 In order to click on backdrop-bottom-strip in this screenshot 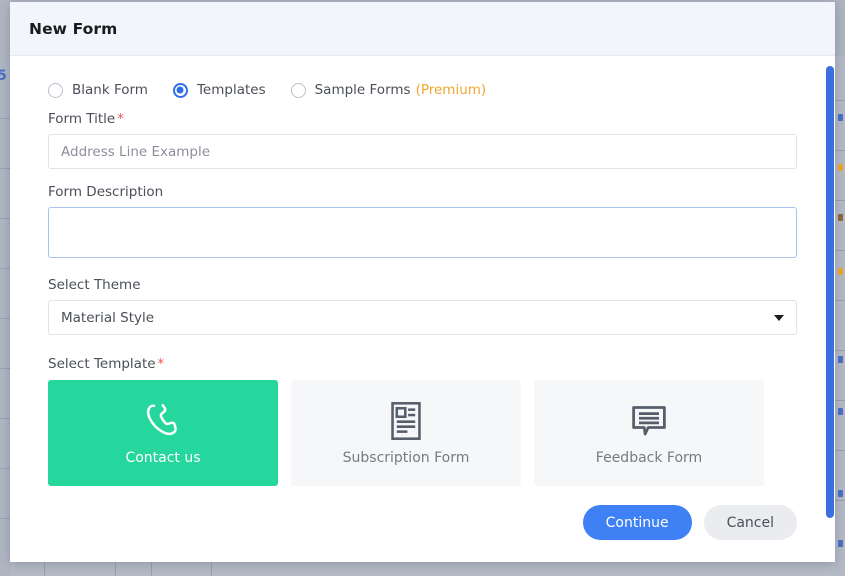, I will do `click(428, 569)`.